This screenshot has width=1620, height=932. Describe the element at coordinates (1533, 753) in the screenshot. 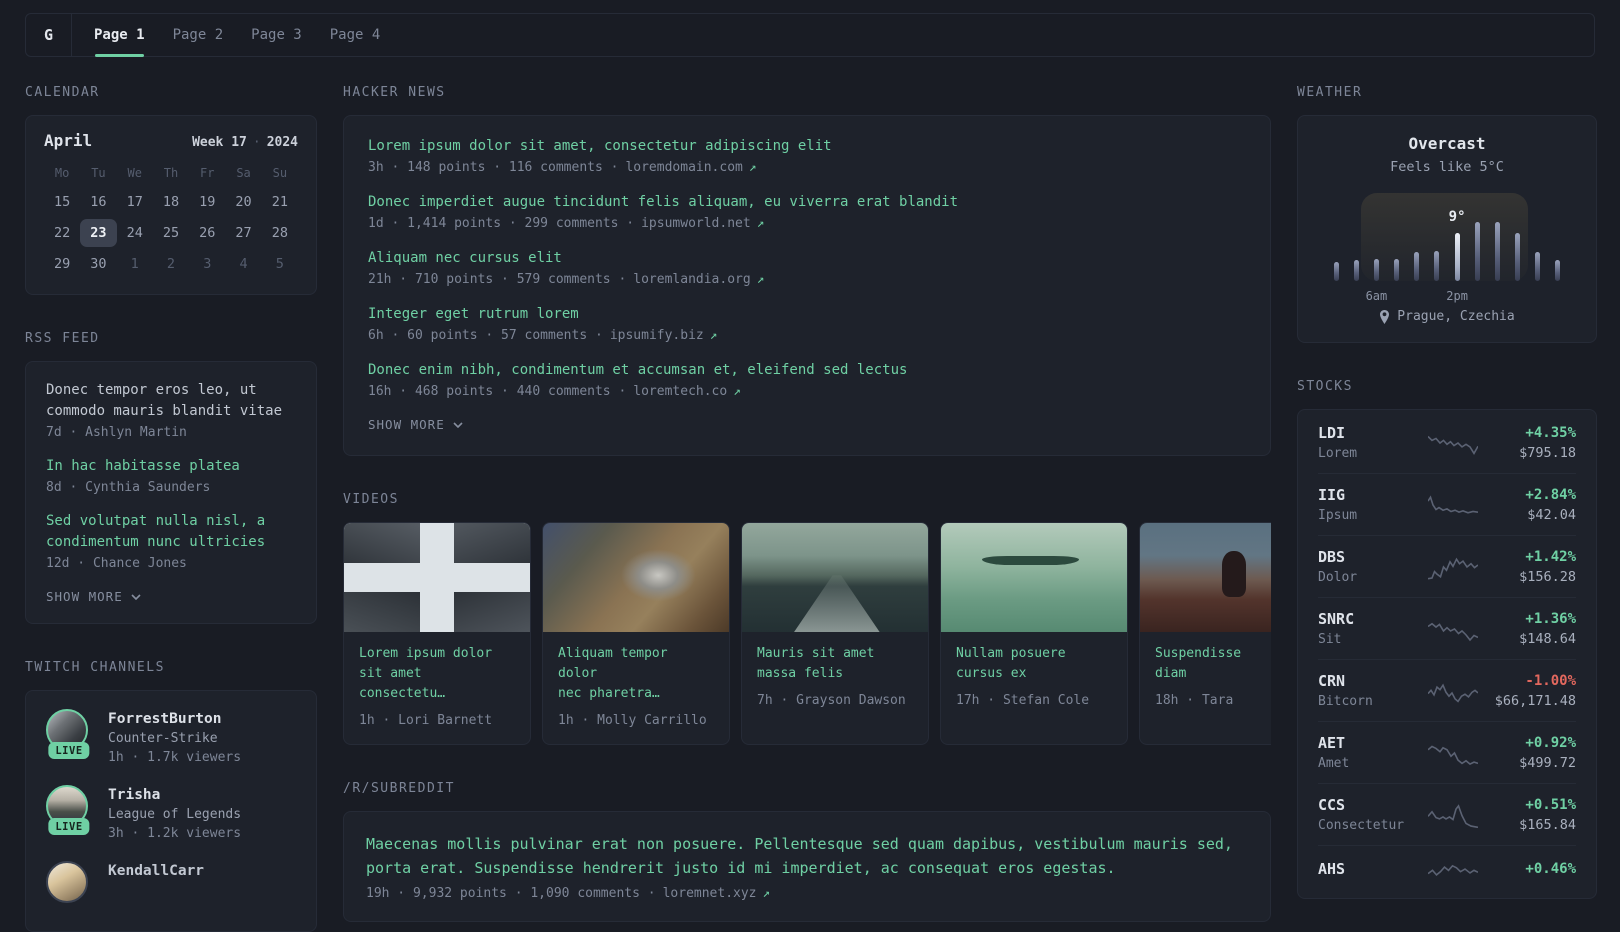

I see `stock-values: +0.92% $499.72` at that location.